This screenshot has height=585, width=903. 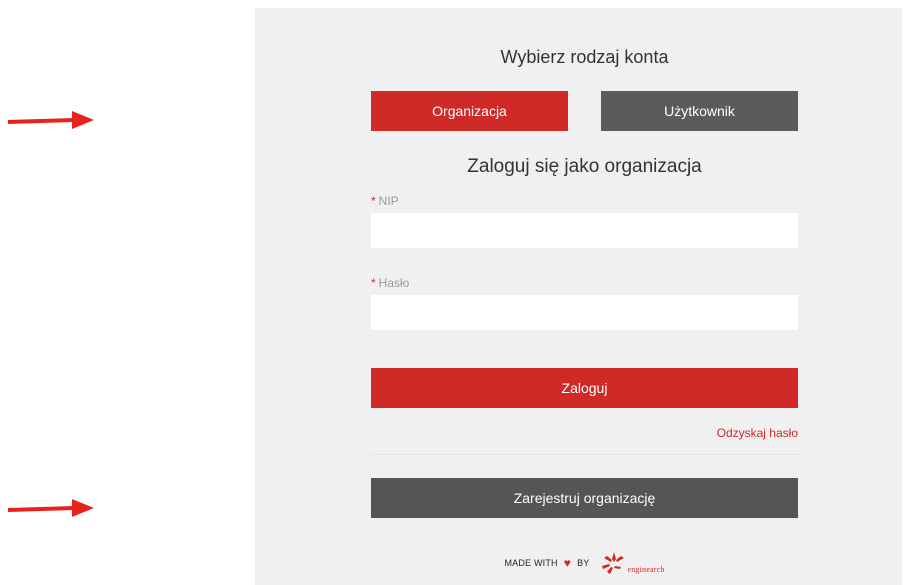 I want to click on enginearch-wordmark: enginearch, so click(x=646, y=569).